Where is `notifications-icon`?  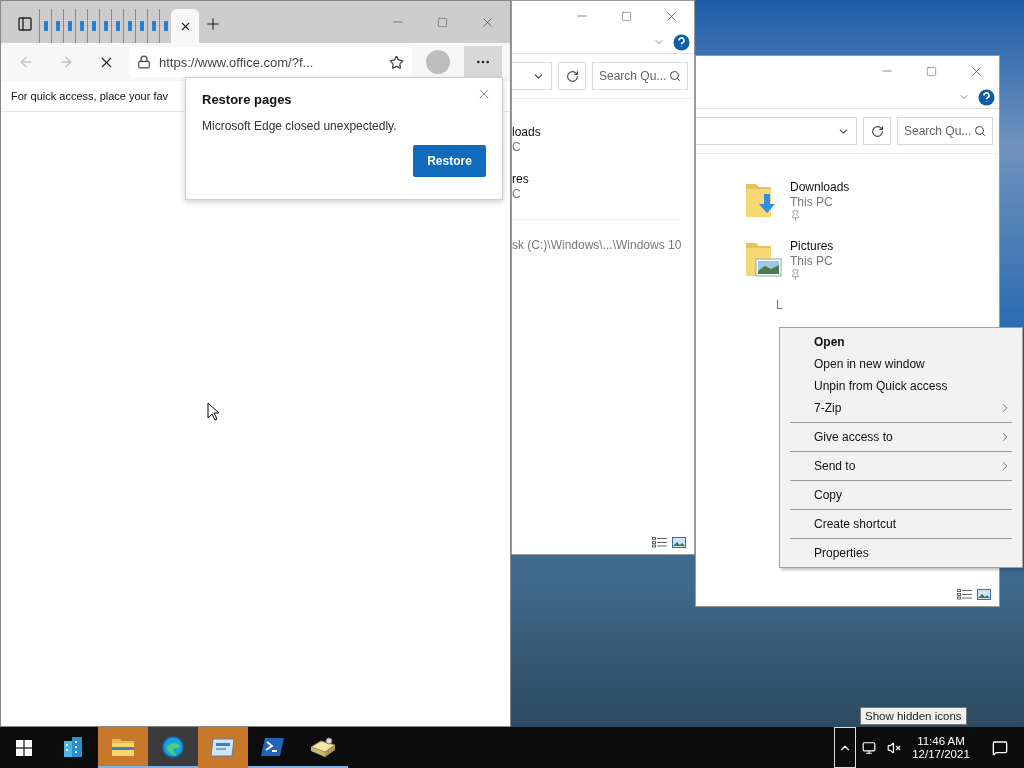
notifications-icon is located at coordinates (1000, 747).